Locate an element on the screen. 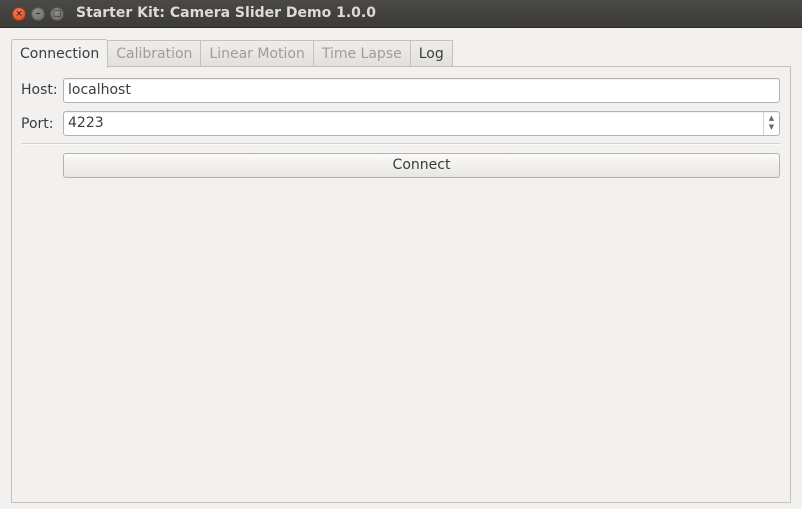 The width and height of the screenshot is (802, 509). port-stepper: ▲ ▼ is located at coordinates (771, 123).